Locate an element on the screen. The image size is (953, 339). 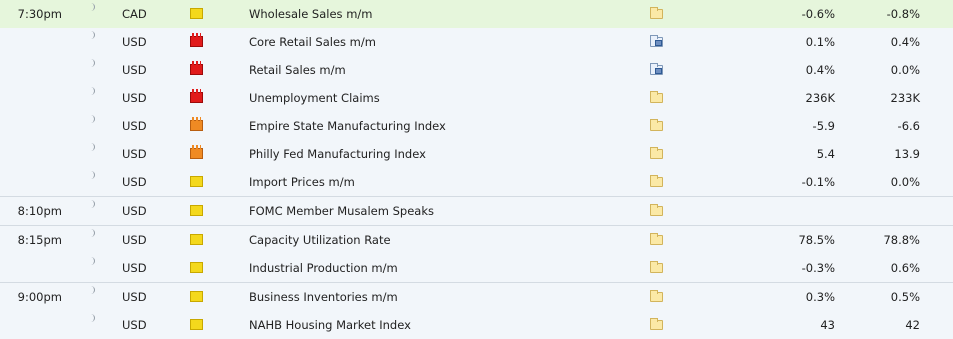
event-title: FOMC Member Musalem Speaks is located at coordinates (341, 211).